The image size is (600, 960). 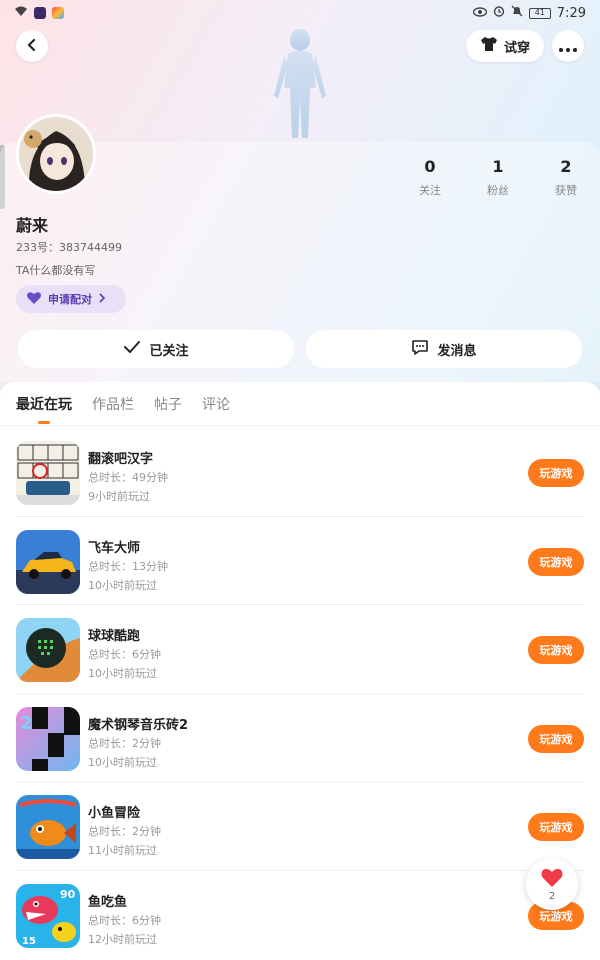 What do you see at coordinates (48, 738) in the screenshot?
I see `piano-tiles-icon: 2` at bounding box center [48, 738].